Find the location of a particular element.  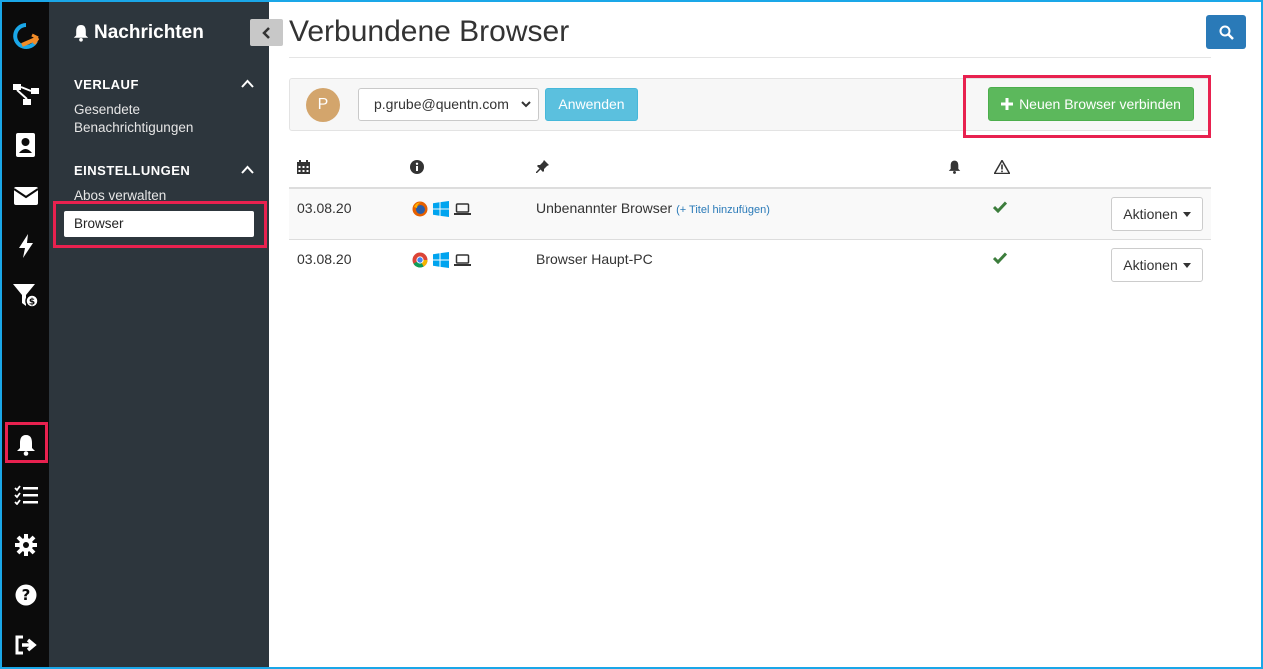

user-select-value: p.grube@quentn.com is located at coordinates (441, 104).